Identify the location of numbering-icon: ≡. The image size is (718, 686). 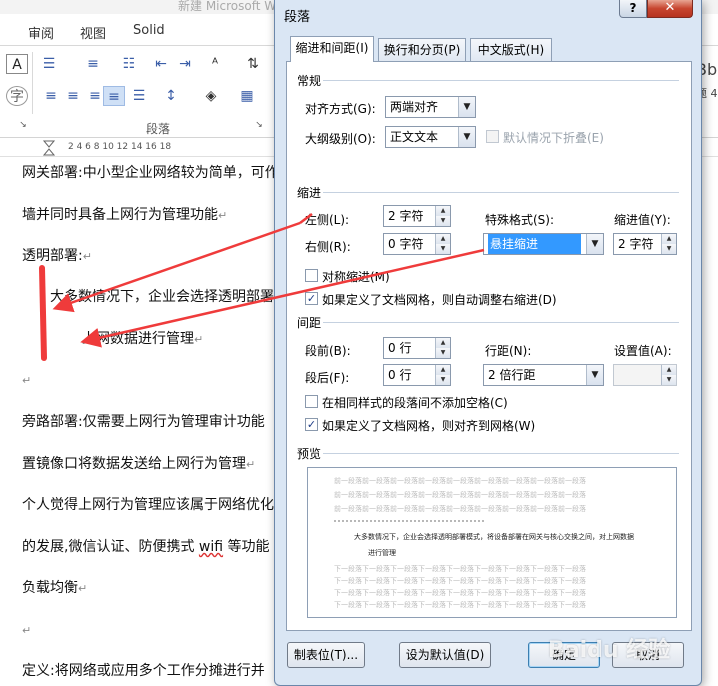
(93, 64).